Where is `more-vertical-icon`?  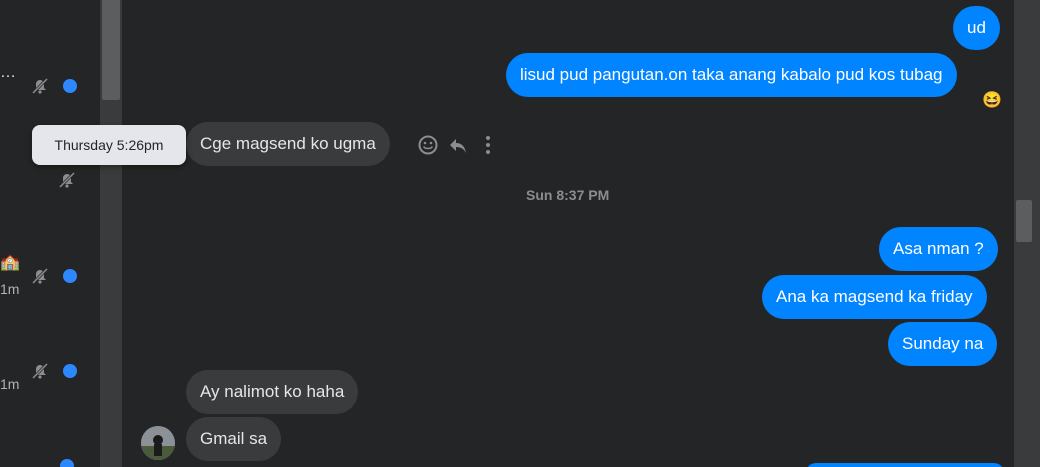
more-vertical-icon is located at coordinates (488, 145).